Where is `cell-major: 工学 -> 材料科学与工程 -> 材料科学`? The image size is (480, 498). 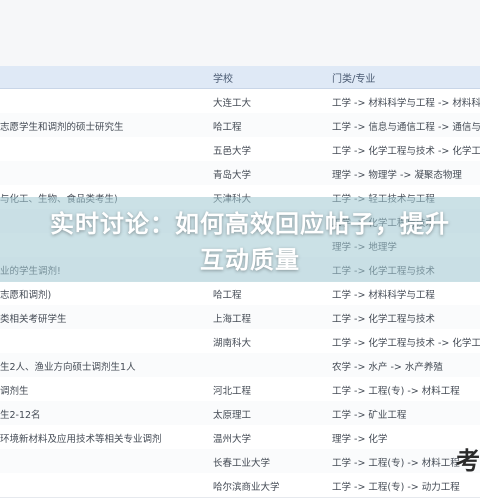
cell-major: 工学 -> 材料科学与工程 -> 材料科学 is located at coordinates (406, 103).